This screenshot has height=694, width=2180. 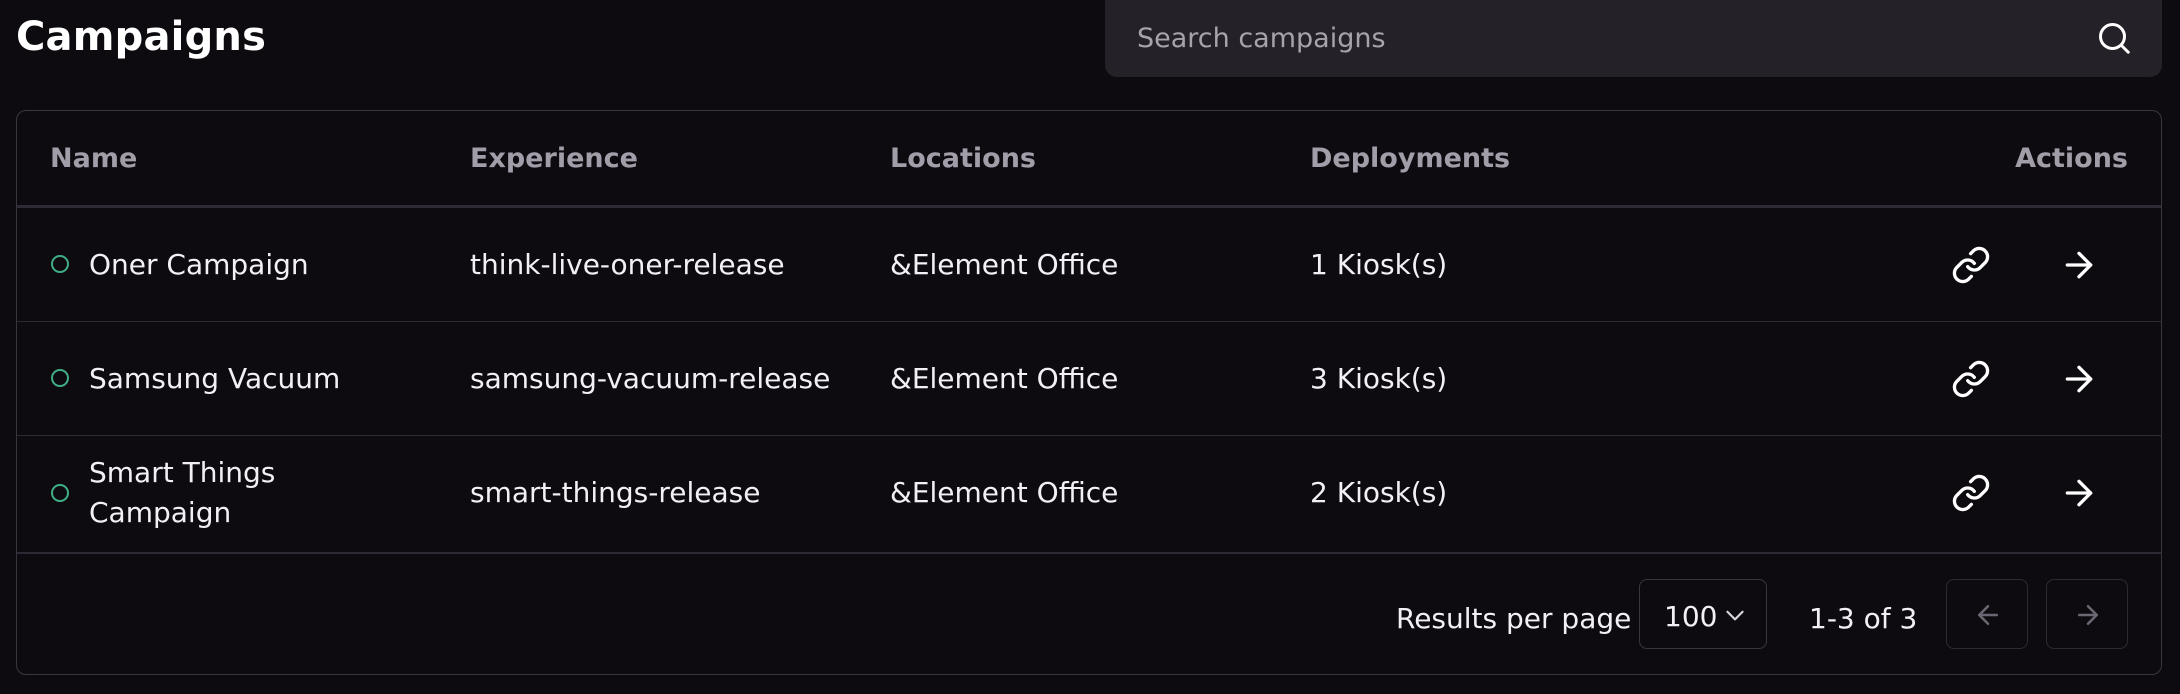 I want to click on column-header-locations: Locations, so click(x=963, y=158).